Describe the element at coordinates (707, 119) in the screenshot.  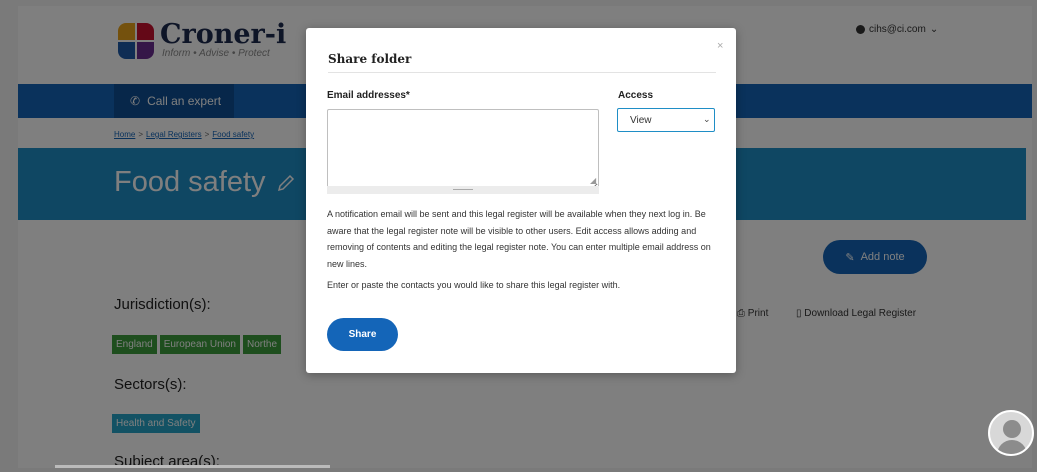
I see `chevron-down-icon: ⌄` at that location.